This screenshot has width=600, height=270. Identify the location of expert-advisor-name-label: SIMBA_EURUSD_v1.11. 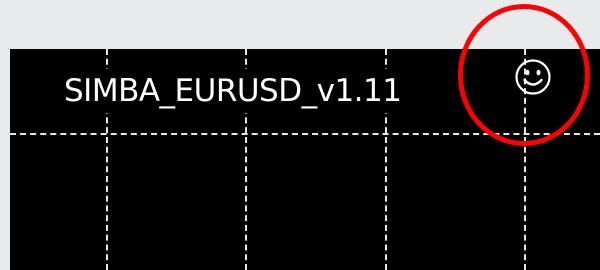
(234, 91).